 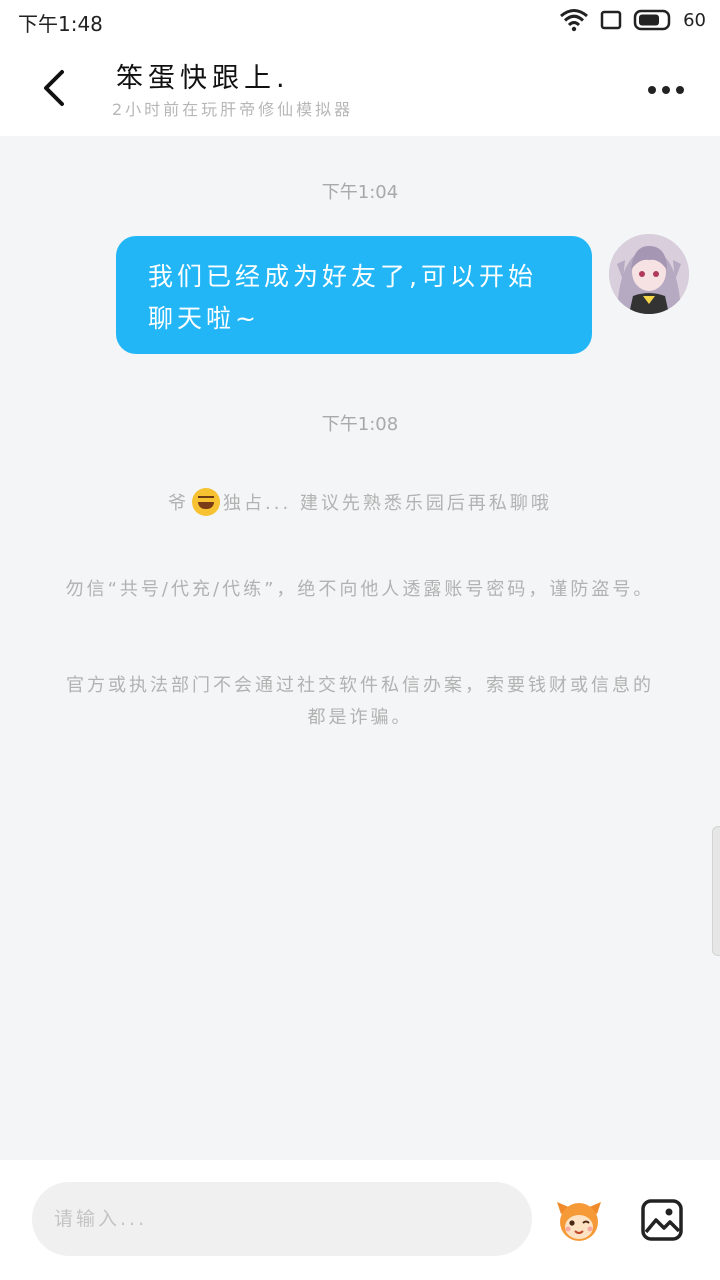 I want to click on emoji-button, so click(x=579, y=1220).